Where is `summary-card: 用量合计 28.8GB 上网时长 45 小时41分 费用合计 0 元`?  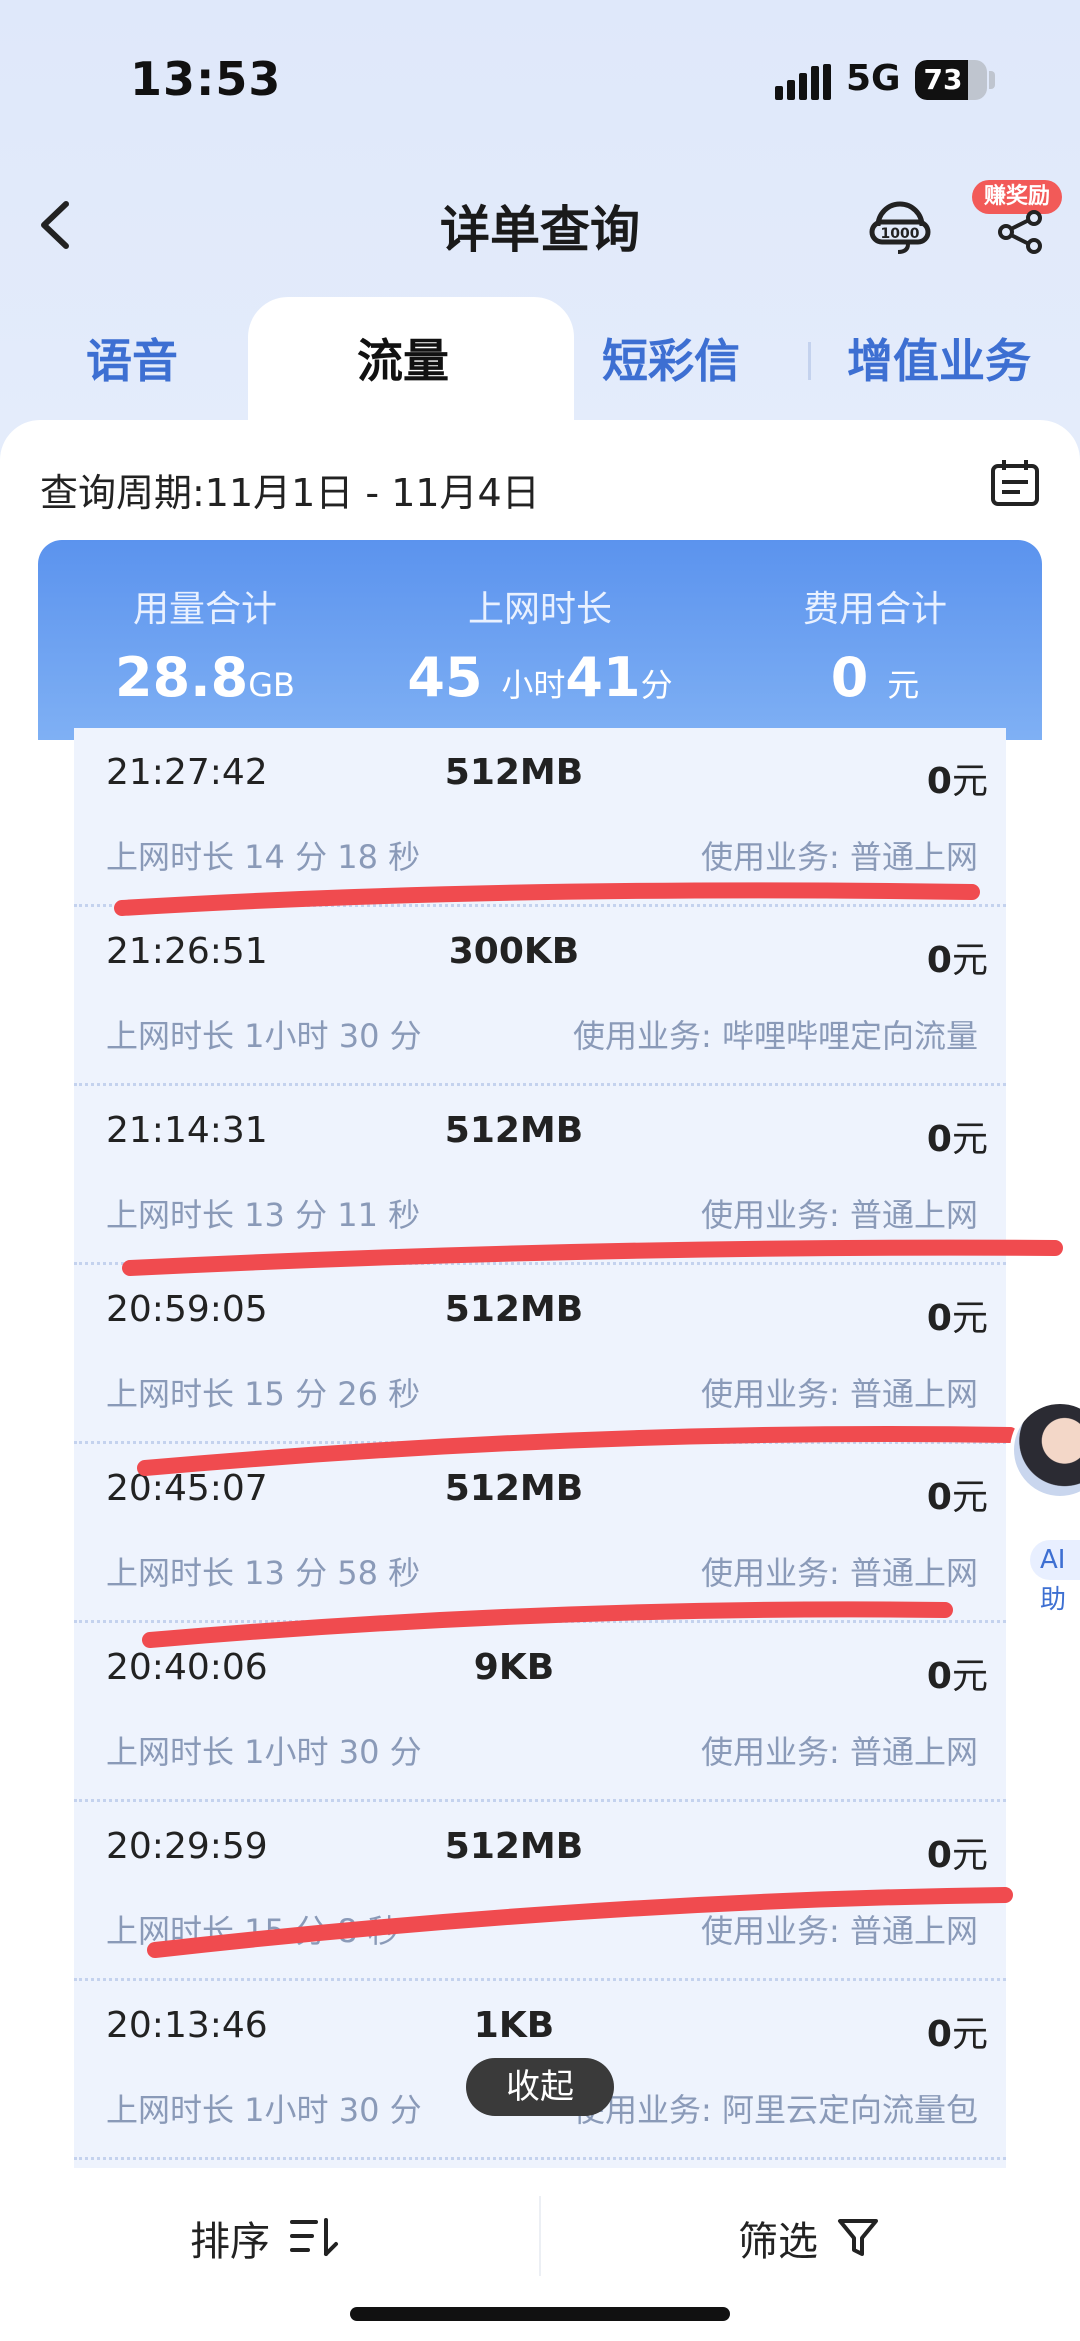
summary-card: 用量合计 28.8GB 上网时长 45 小时41分 费用合计 0 元 is located at coordinates (540, 640).